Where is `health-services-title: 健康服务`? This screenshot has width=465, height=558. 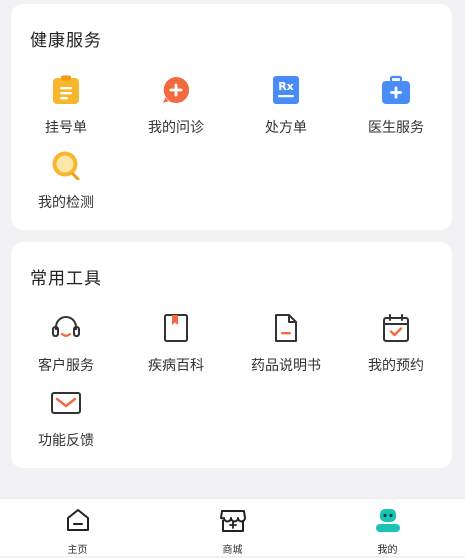
health-services-title: 健康服务 is located at coordinates (66, 41).